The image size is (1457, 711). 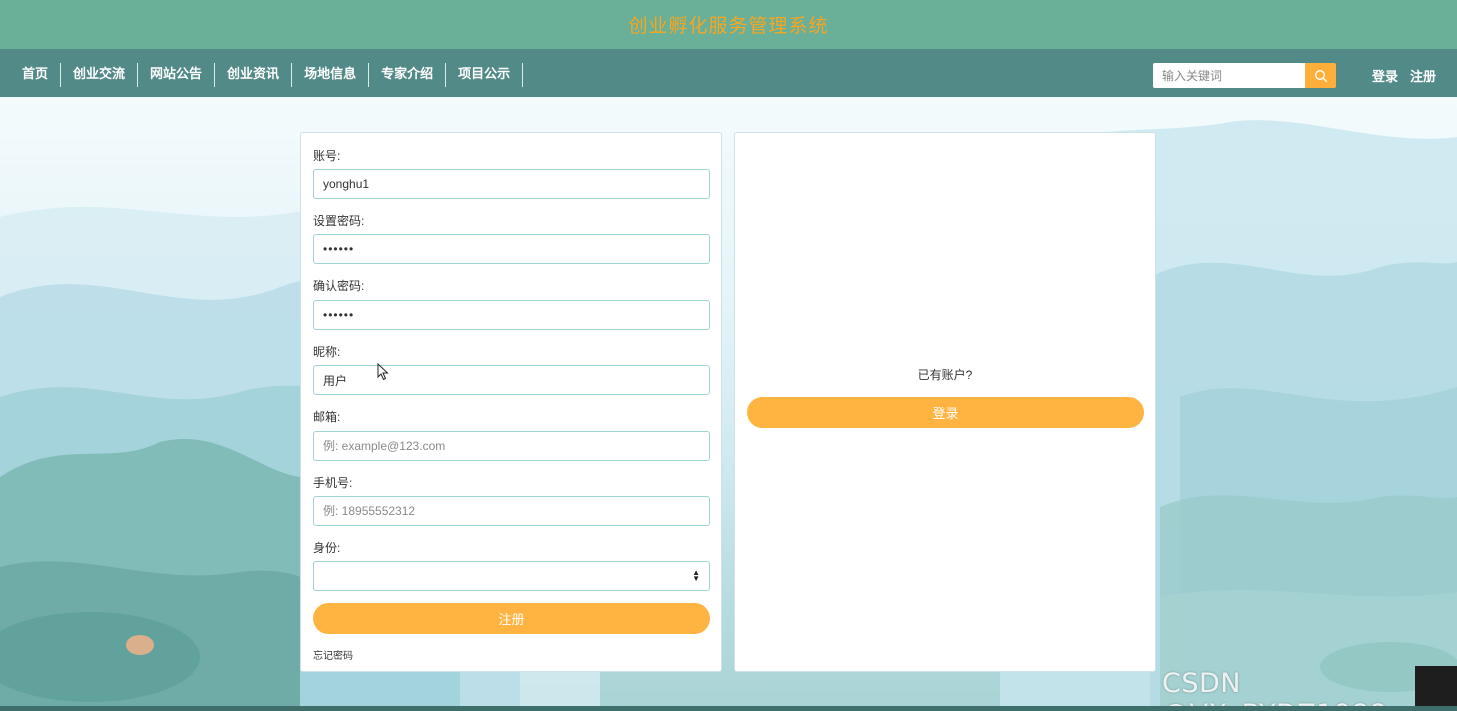 What do you see at coordinates (945, 375) in the screenshot?
I see `have-account-text: 已有账户?` at bounding box center [945, 375].